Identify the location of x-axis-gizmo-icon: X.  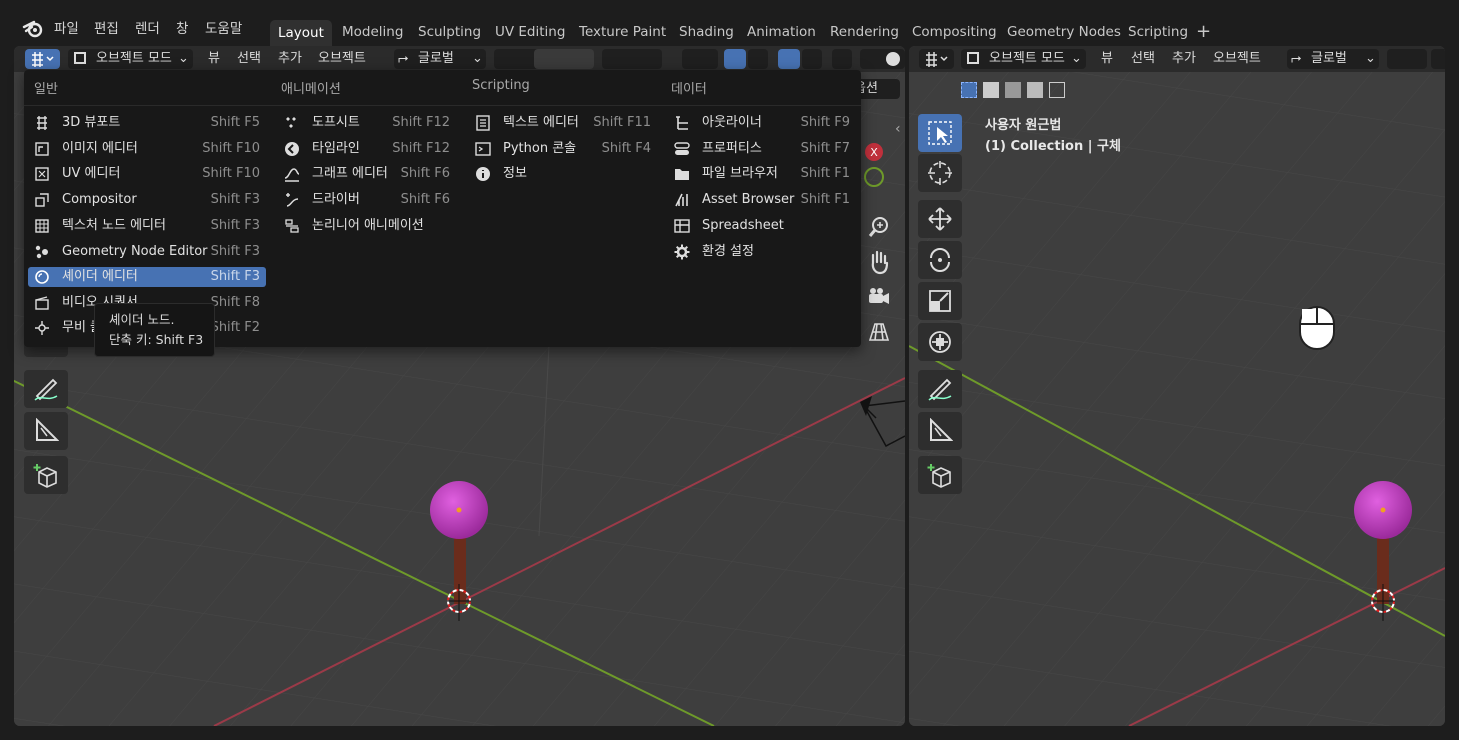
(874, 152).